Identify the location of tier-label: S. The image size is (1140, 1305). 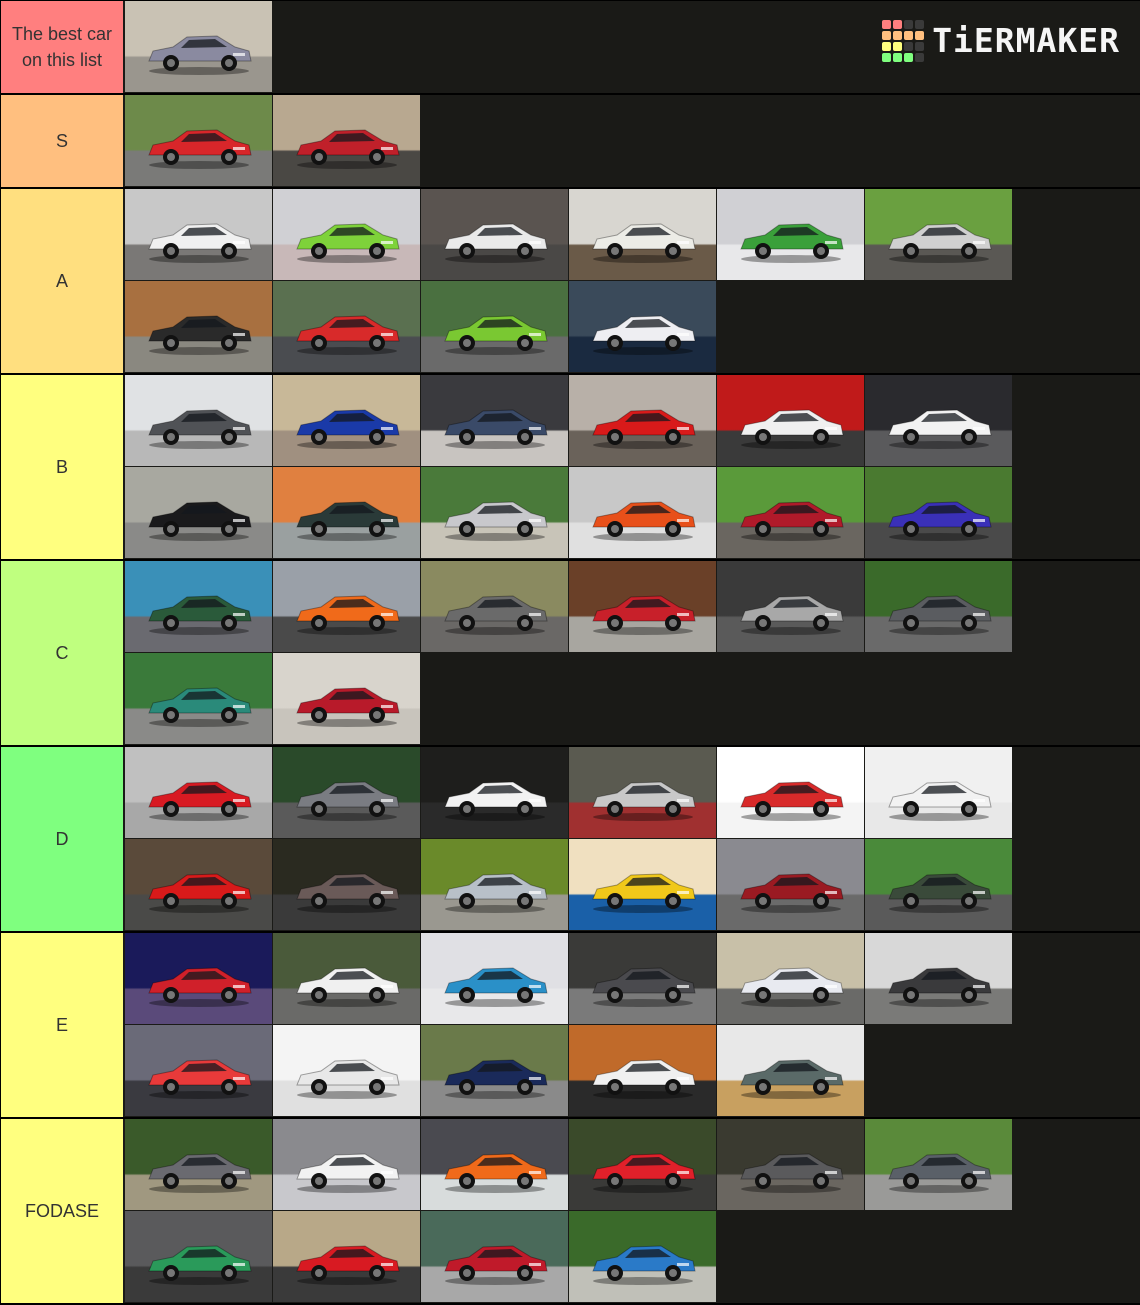
(62, 141).